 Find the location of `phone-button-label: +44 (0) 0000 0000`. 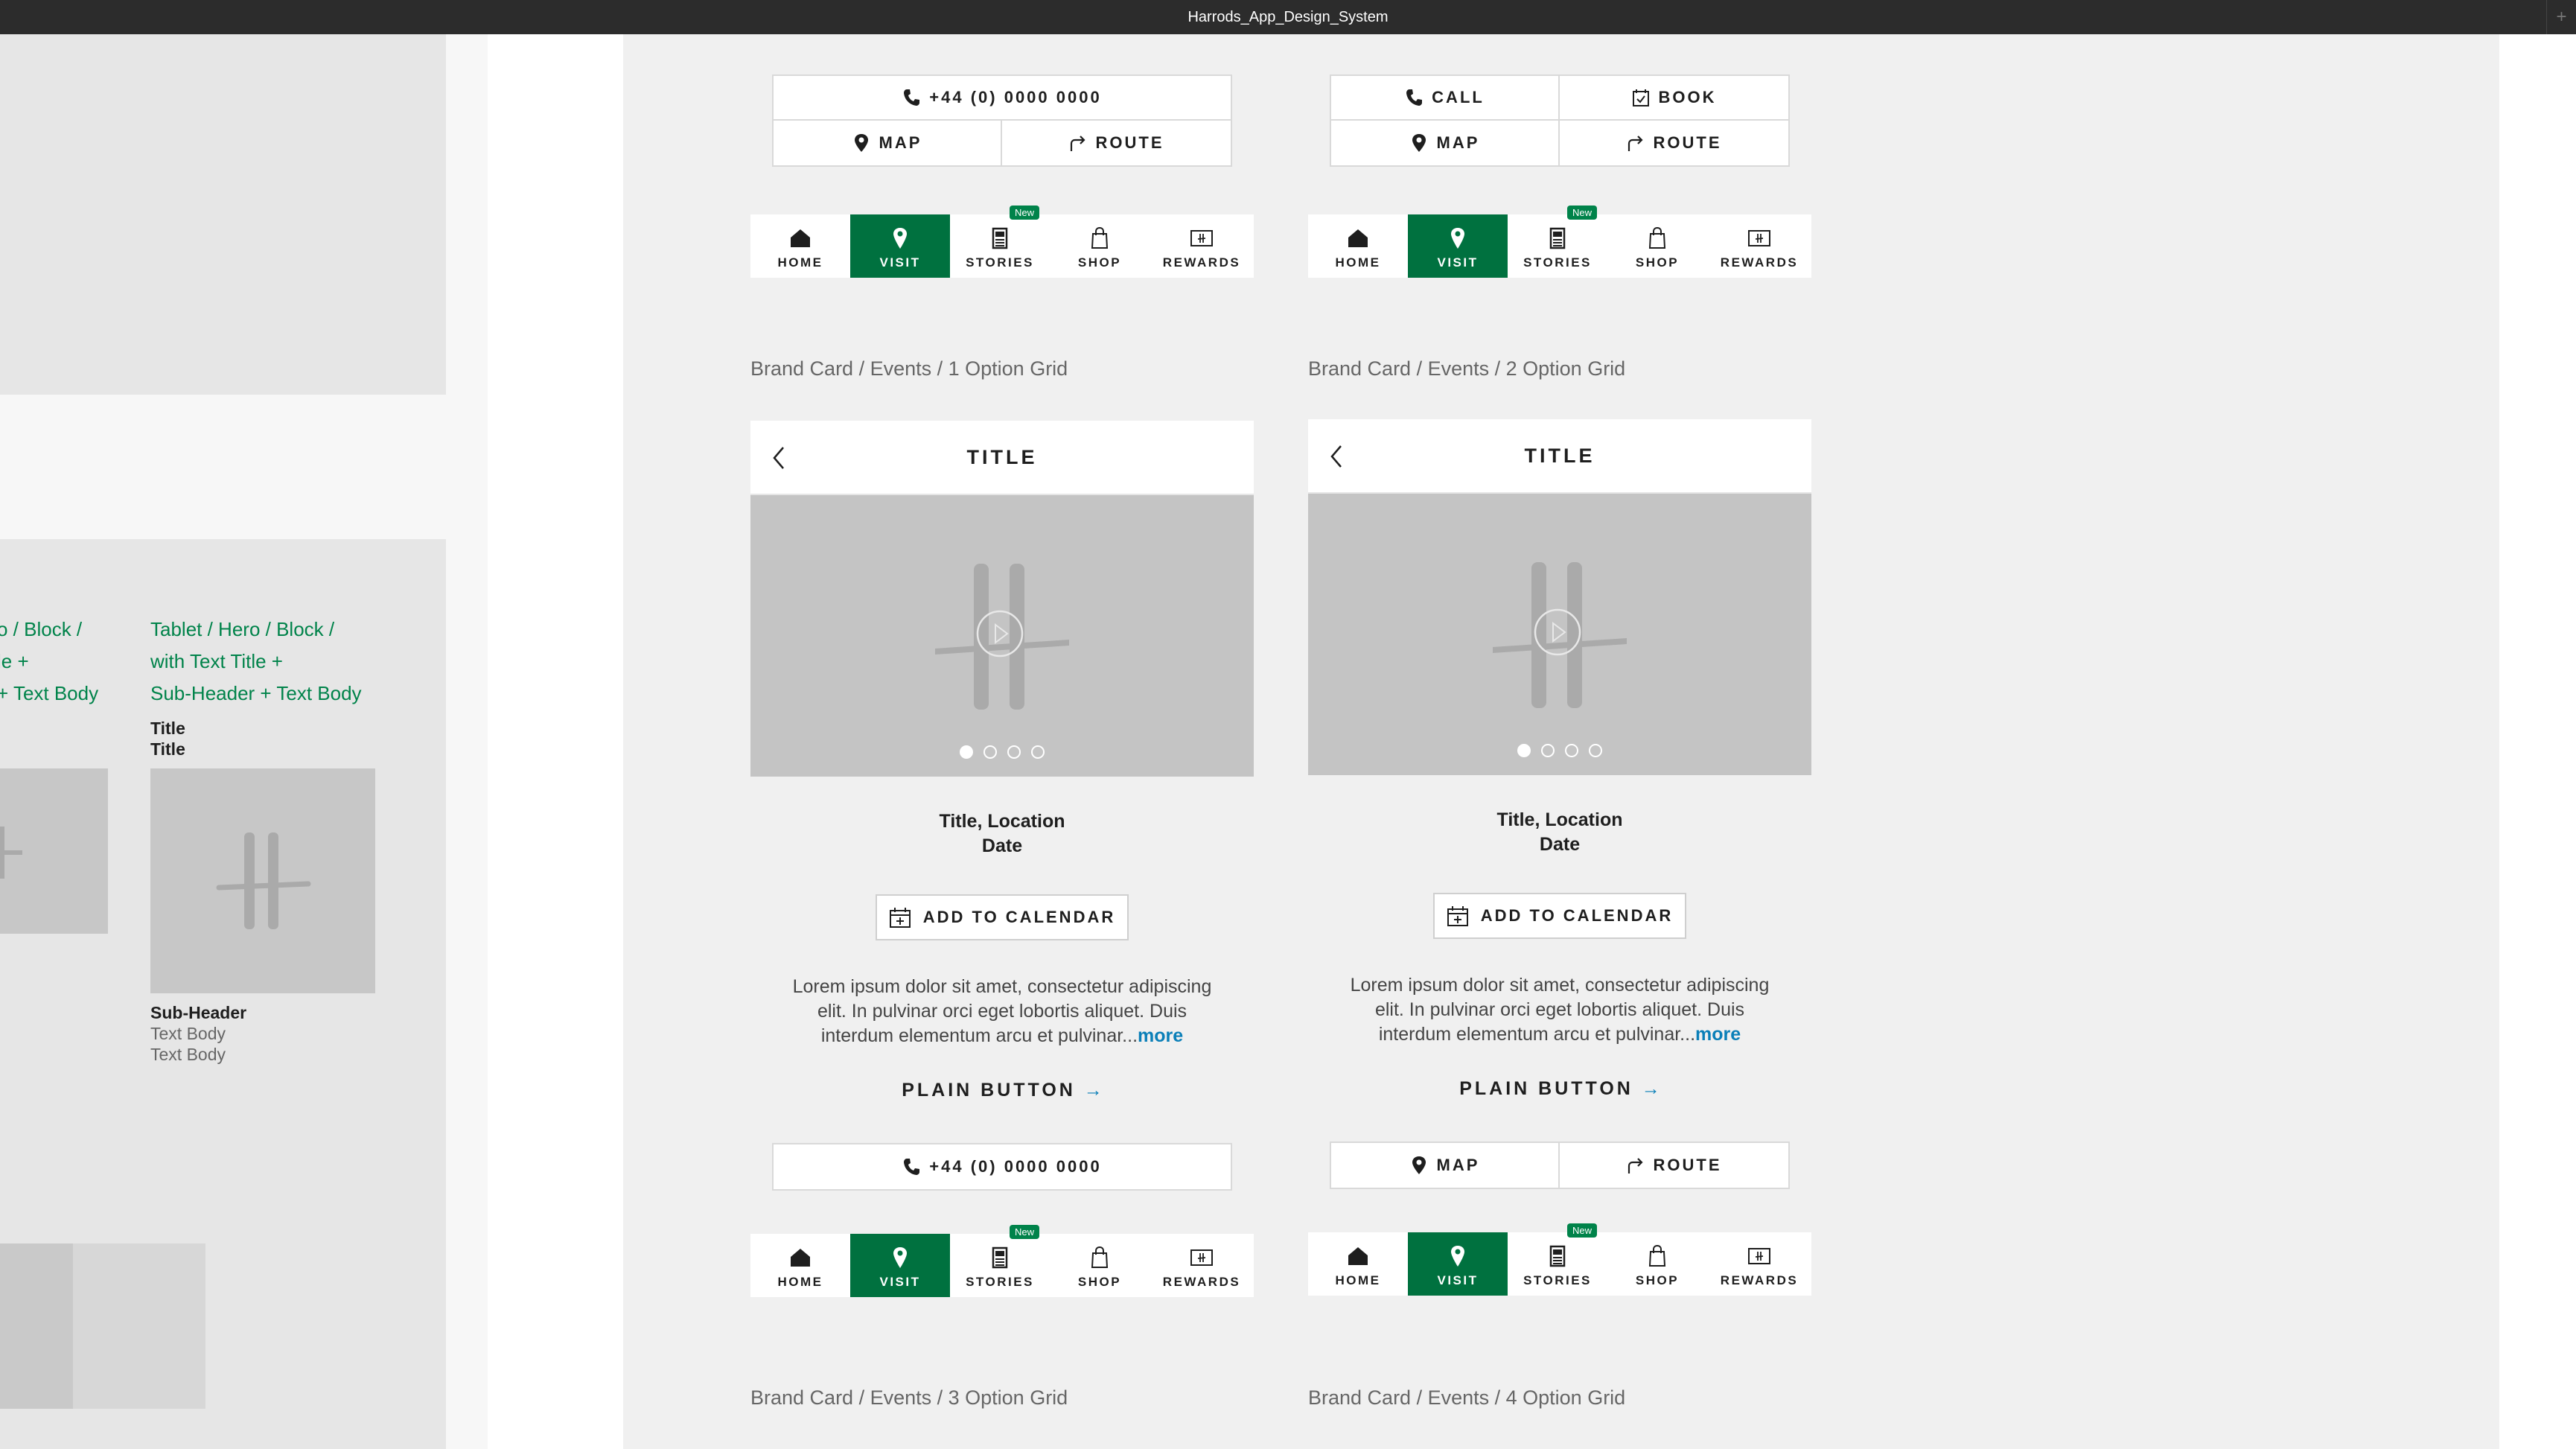

phone-button-label: +44 (0) 0000 0000 is located at coordinates (1016, 1166).